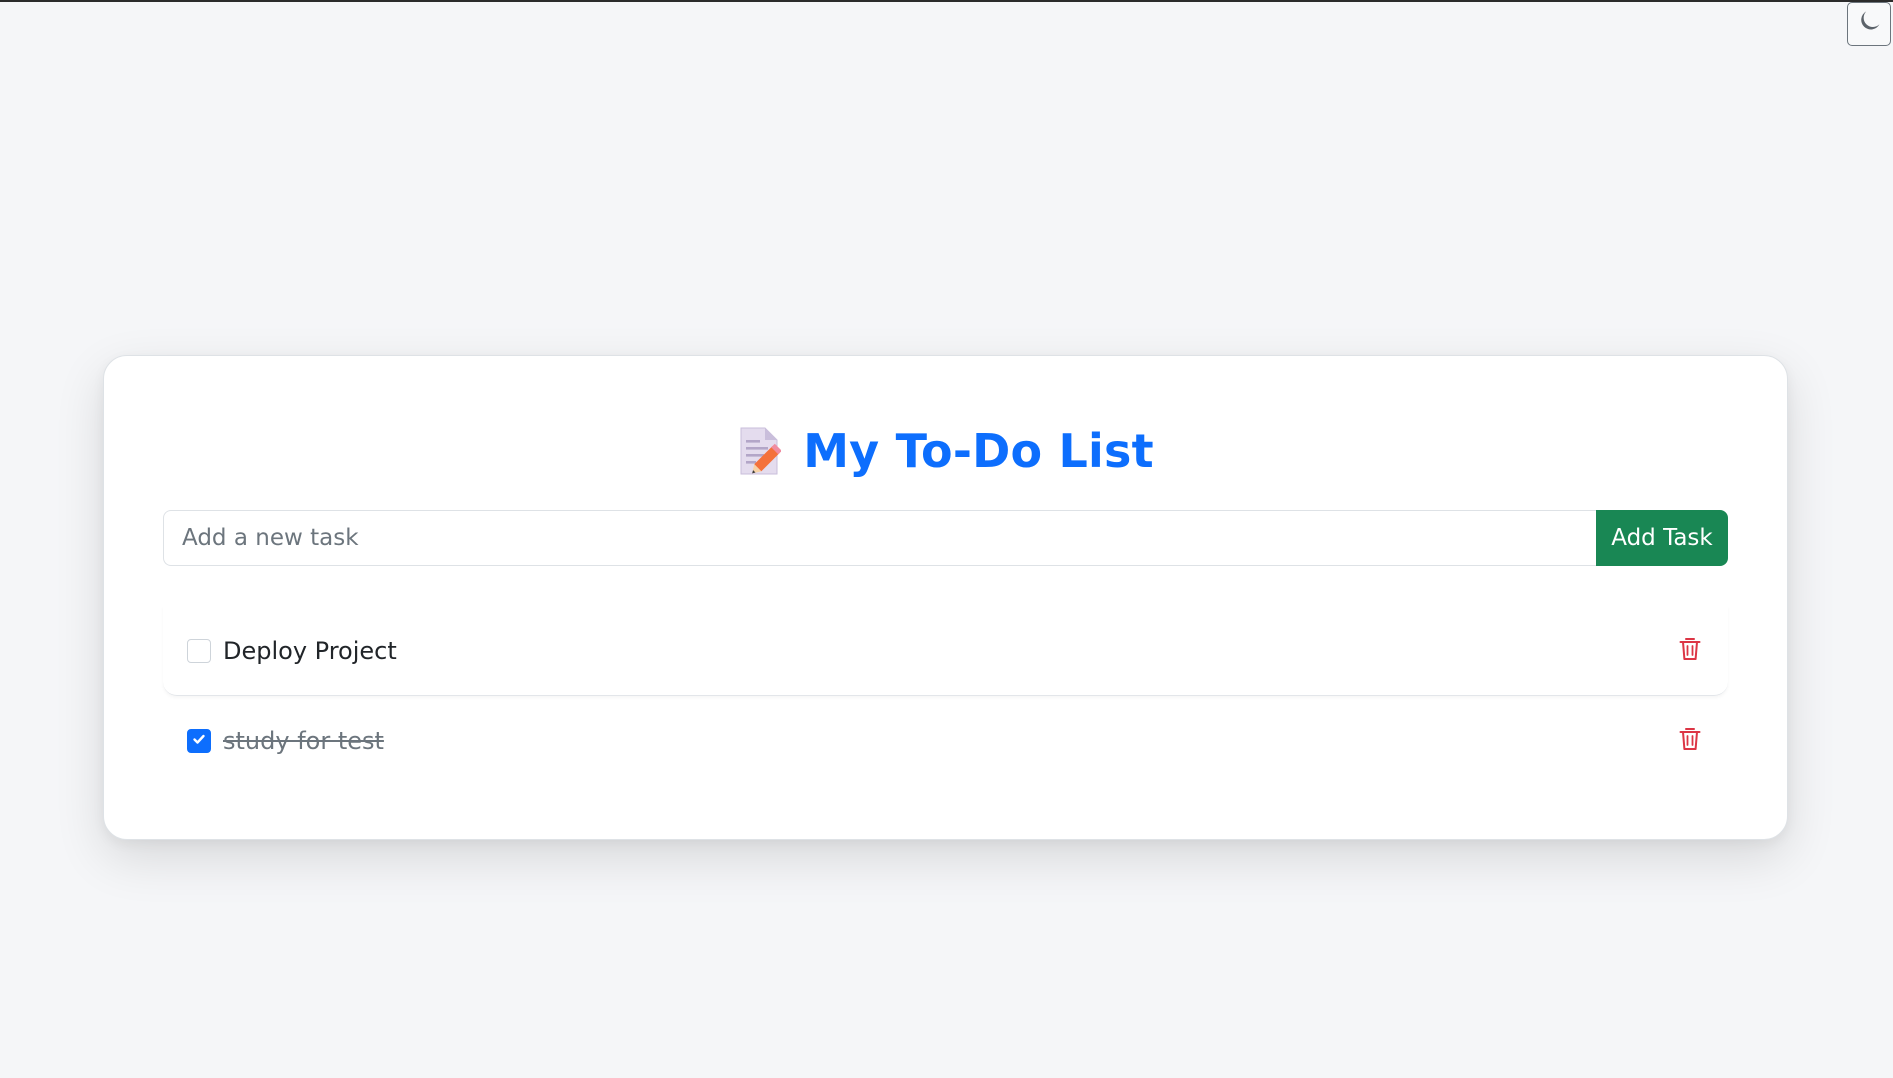  I want to click on page-title: My To-Do List, so click(945, 451).